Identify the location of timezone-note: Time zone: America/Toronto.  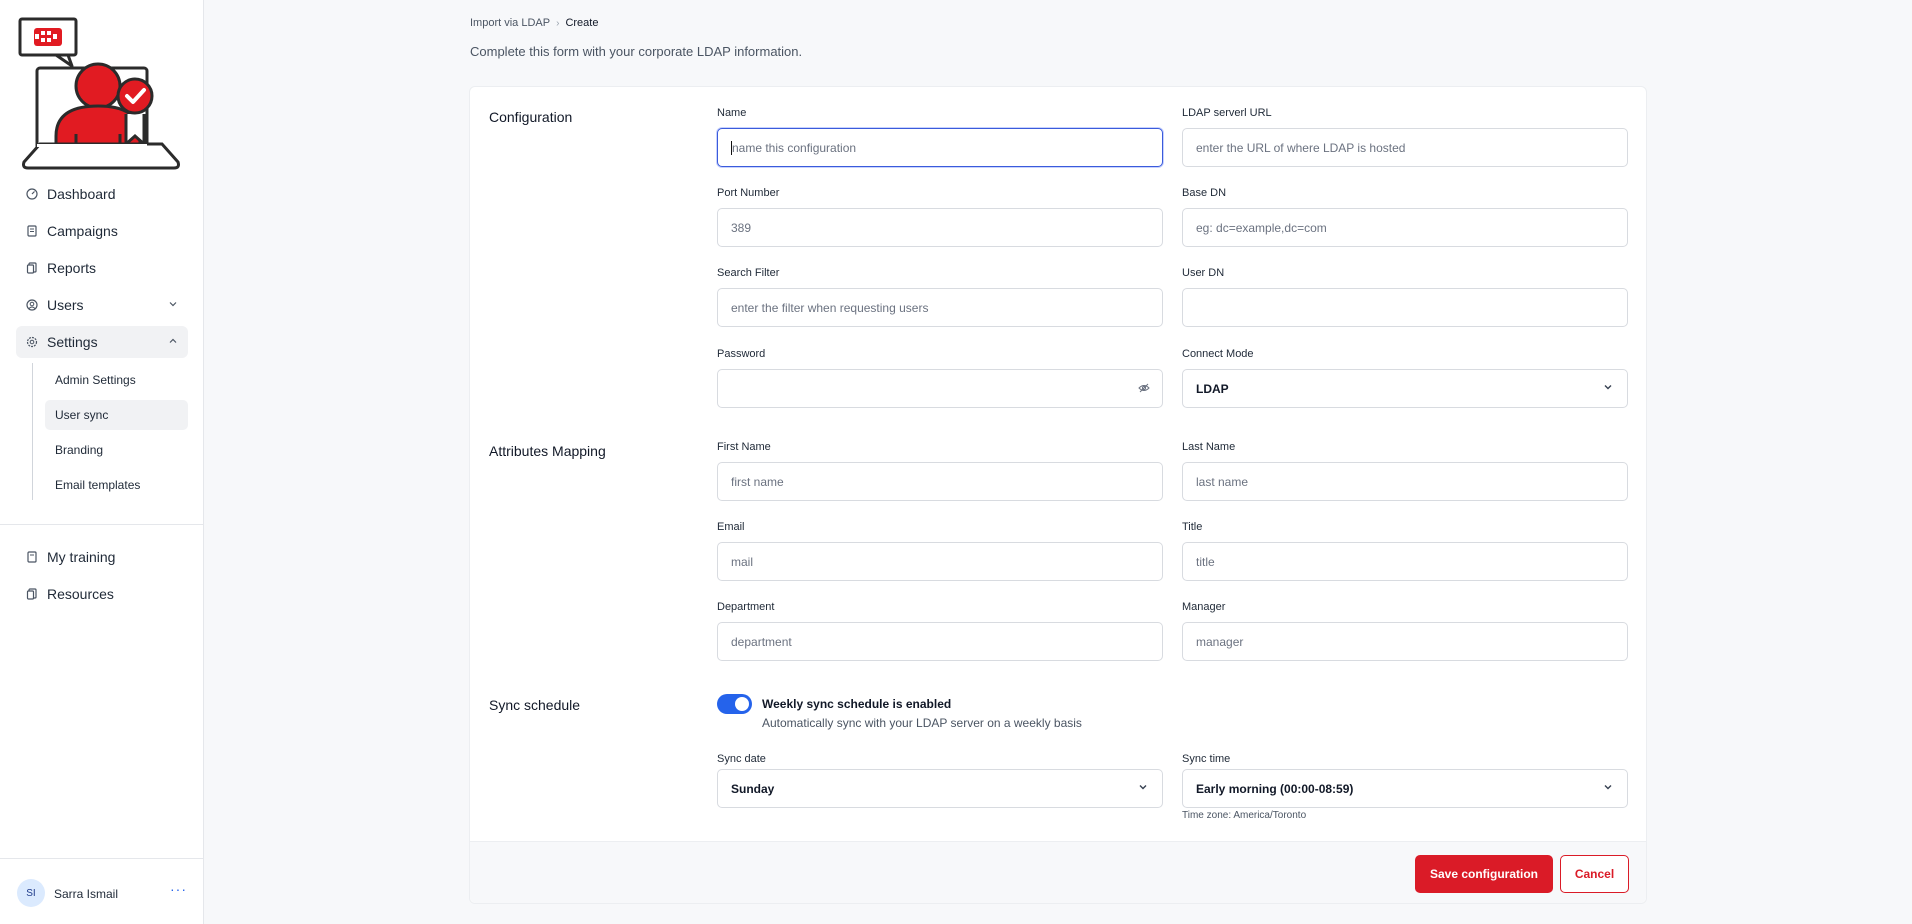
(1244, 815).